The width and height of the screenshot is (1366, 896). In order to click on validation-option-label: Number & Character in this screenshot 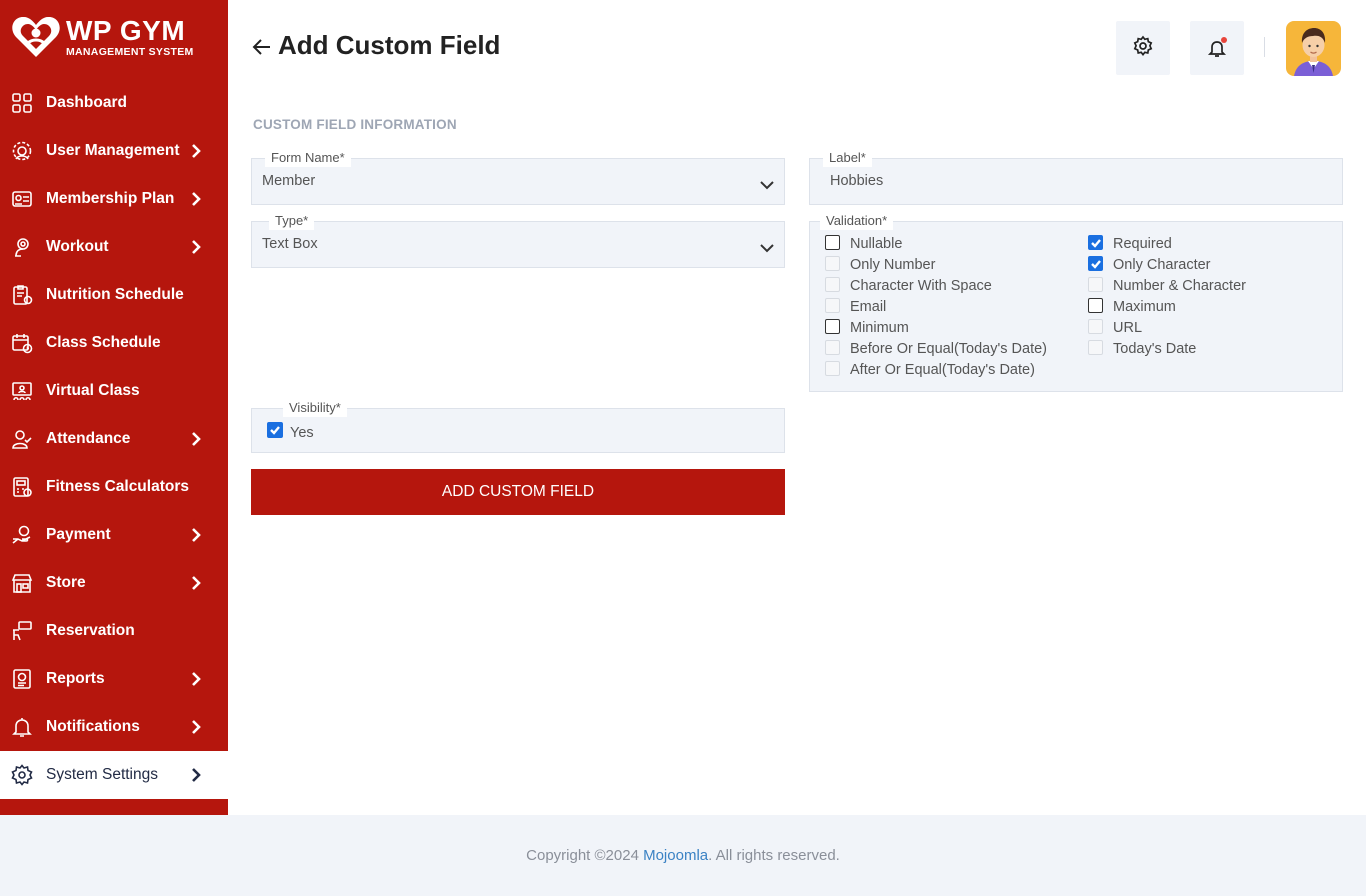, I will do `click(1179, 286)`.